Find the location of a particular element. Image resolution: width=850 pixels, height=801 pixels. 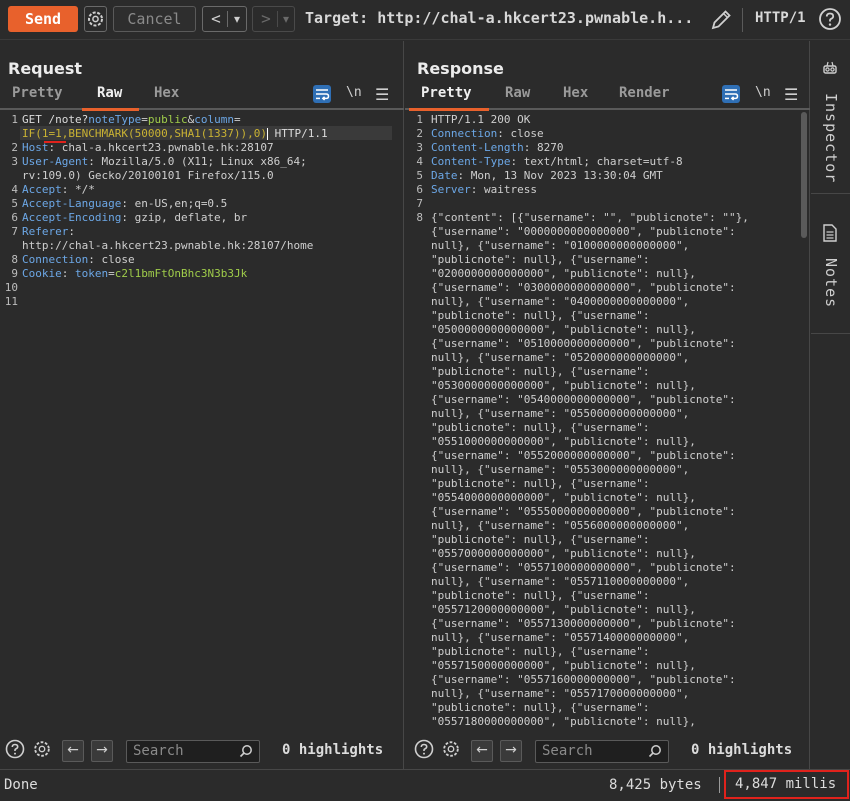

header-line: Connection: close is located at coordinates (78, 259).